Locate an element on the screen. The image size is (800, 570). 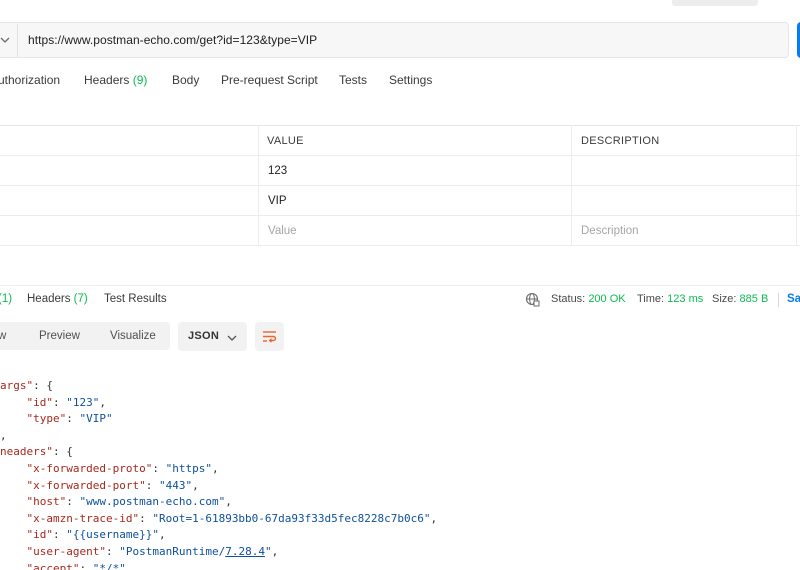
code-line: "type": "VIP" is located at coordinates (400, 419).